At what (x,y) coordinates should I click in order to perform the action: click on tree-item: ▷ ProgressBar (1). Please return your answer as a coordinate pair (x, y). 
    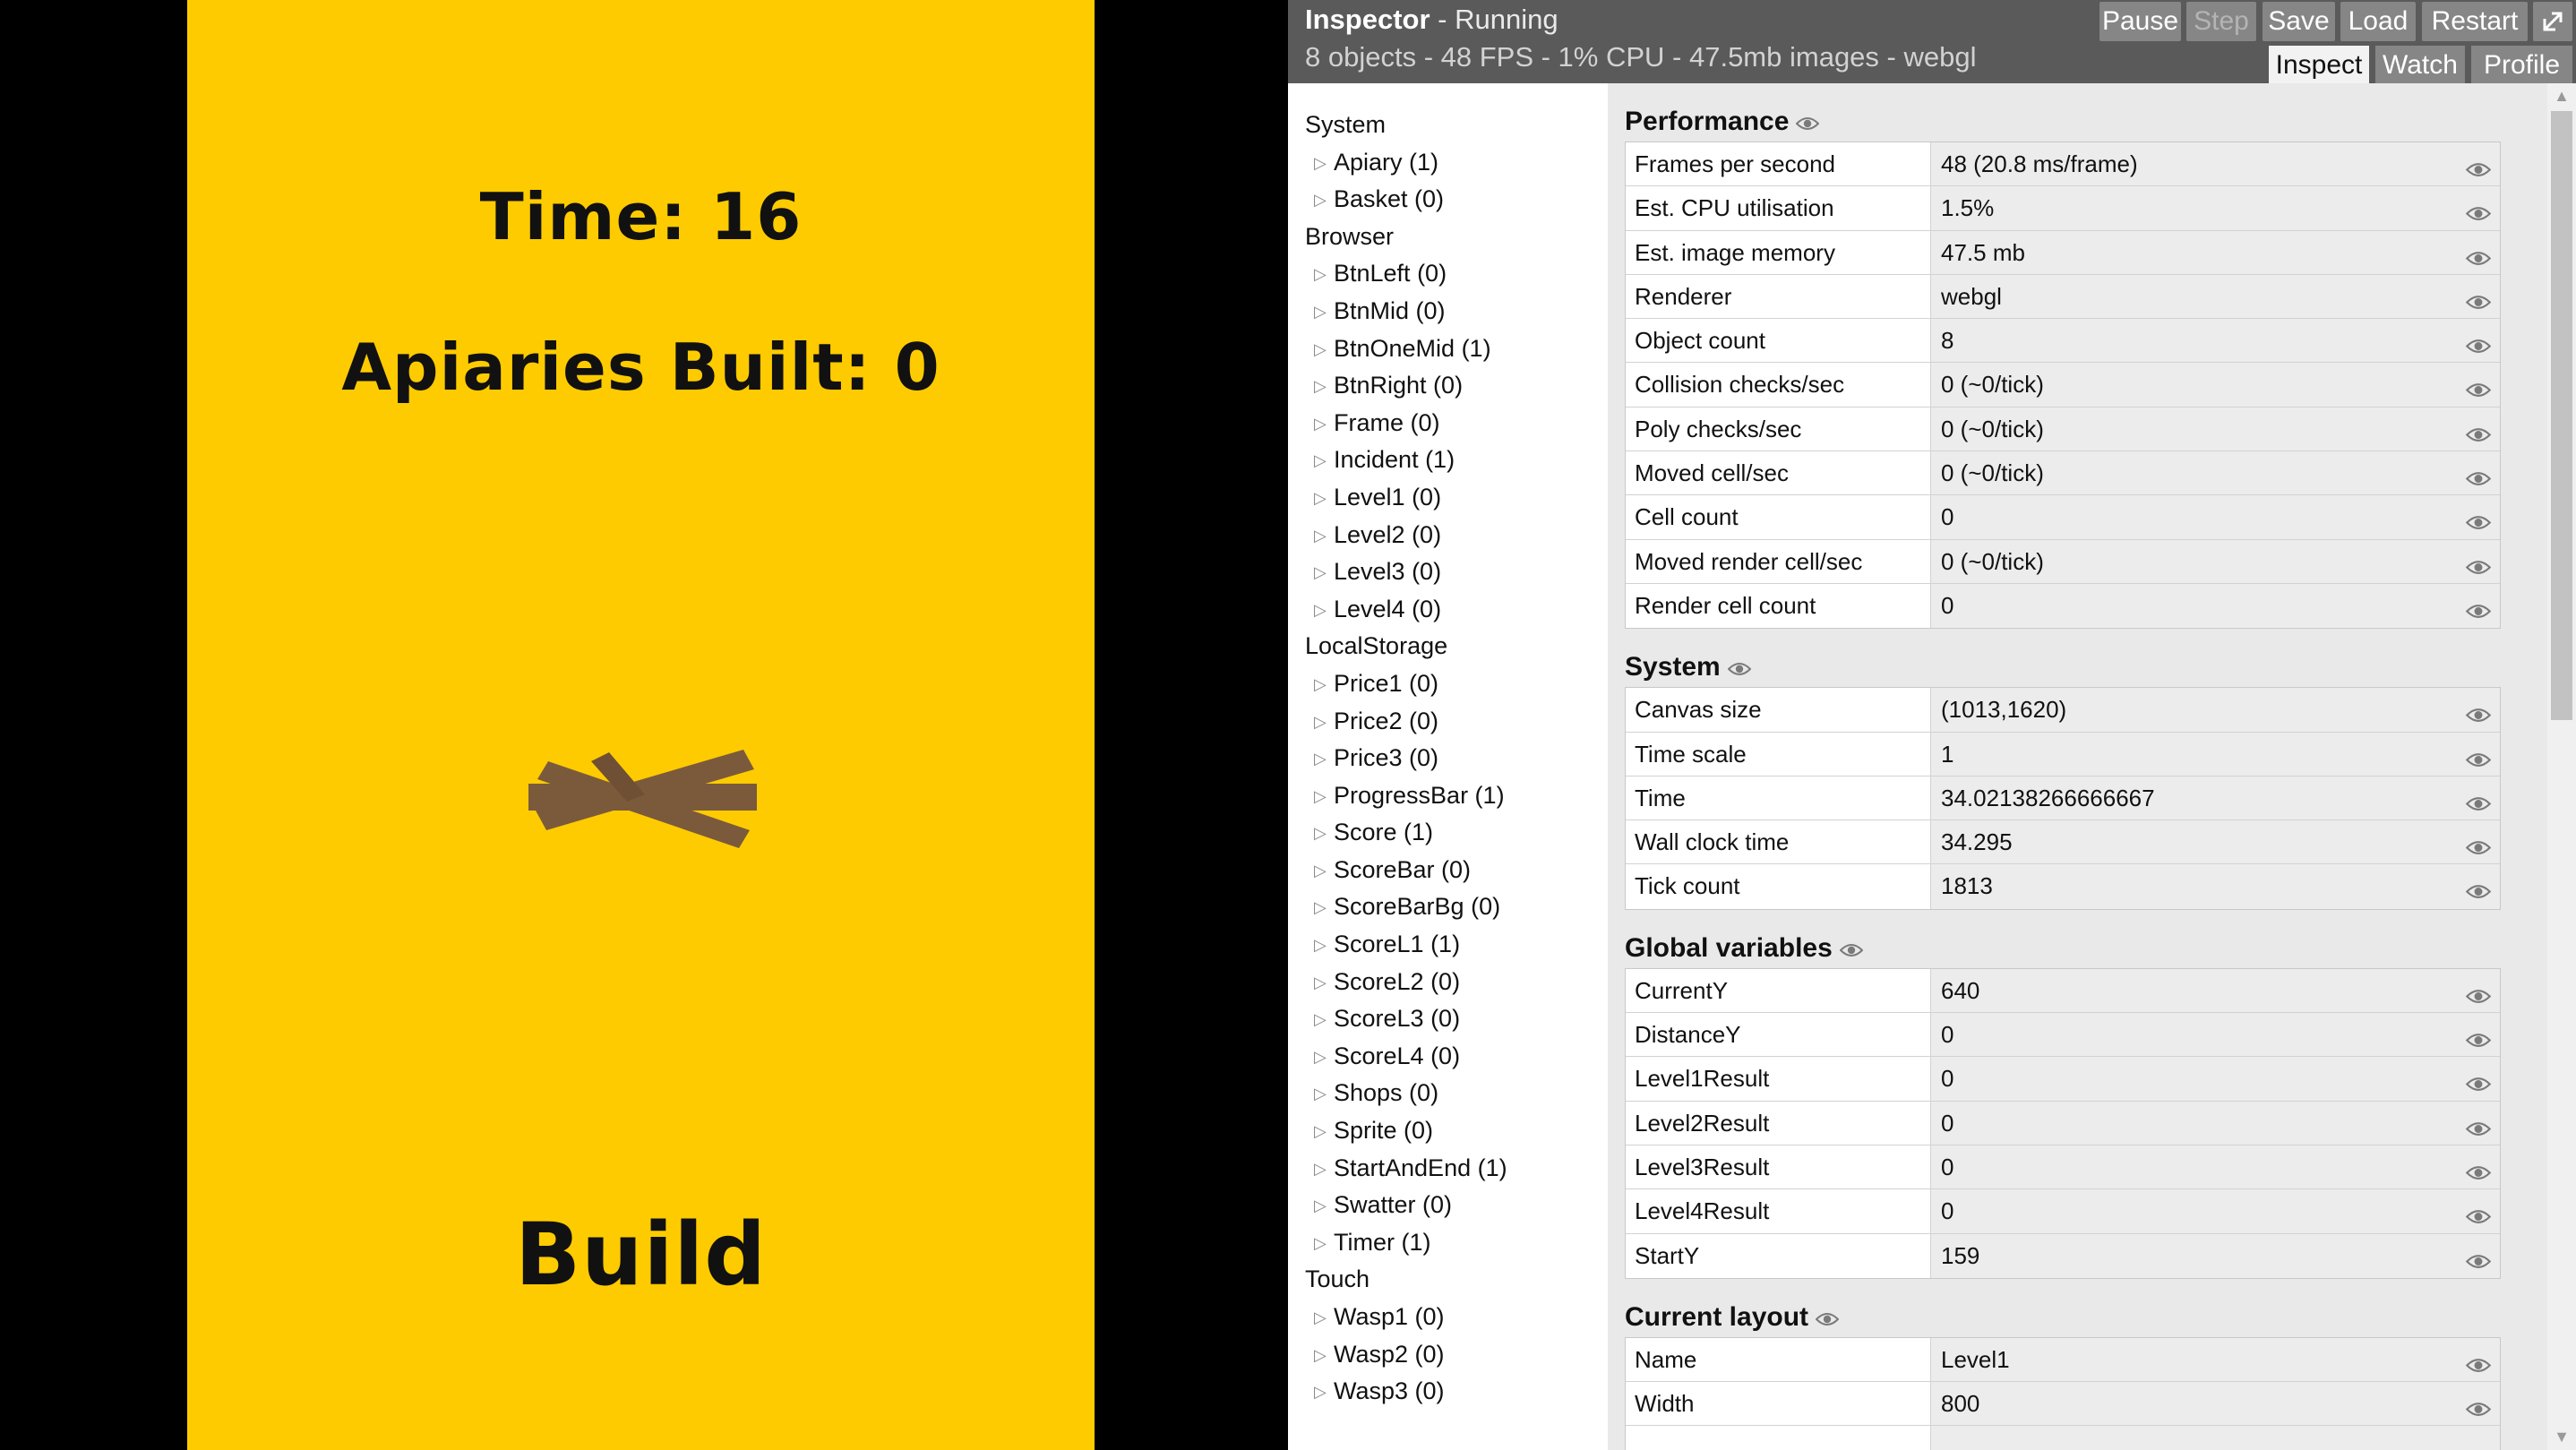
    Looking at the image, I should click on (1448, 796).